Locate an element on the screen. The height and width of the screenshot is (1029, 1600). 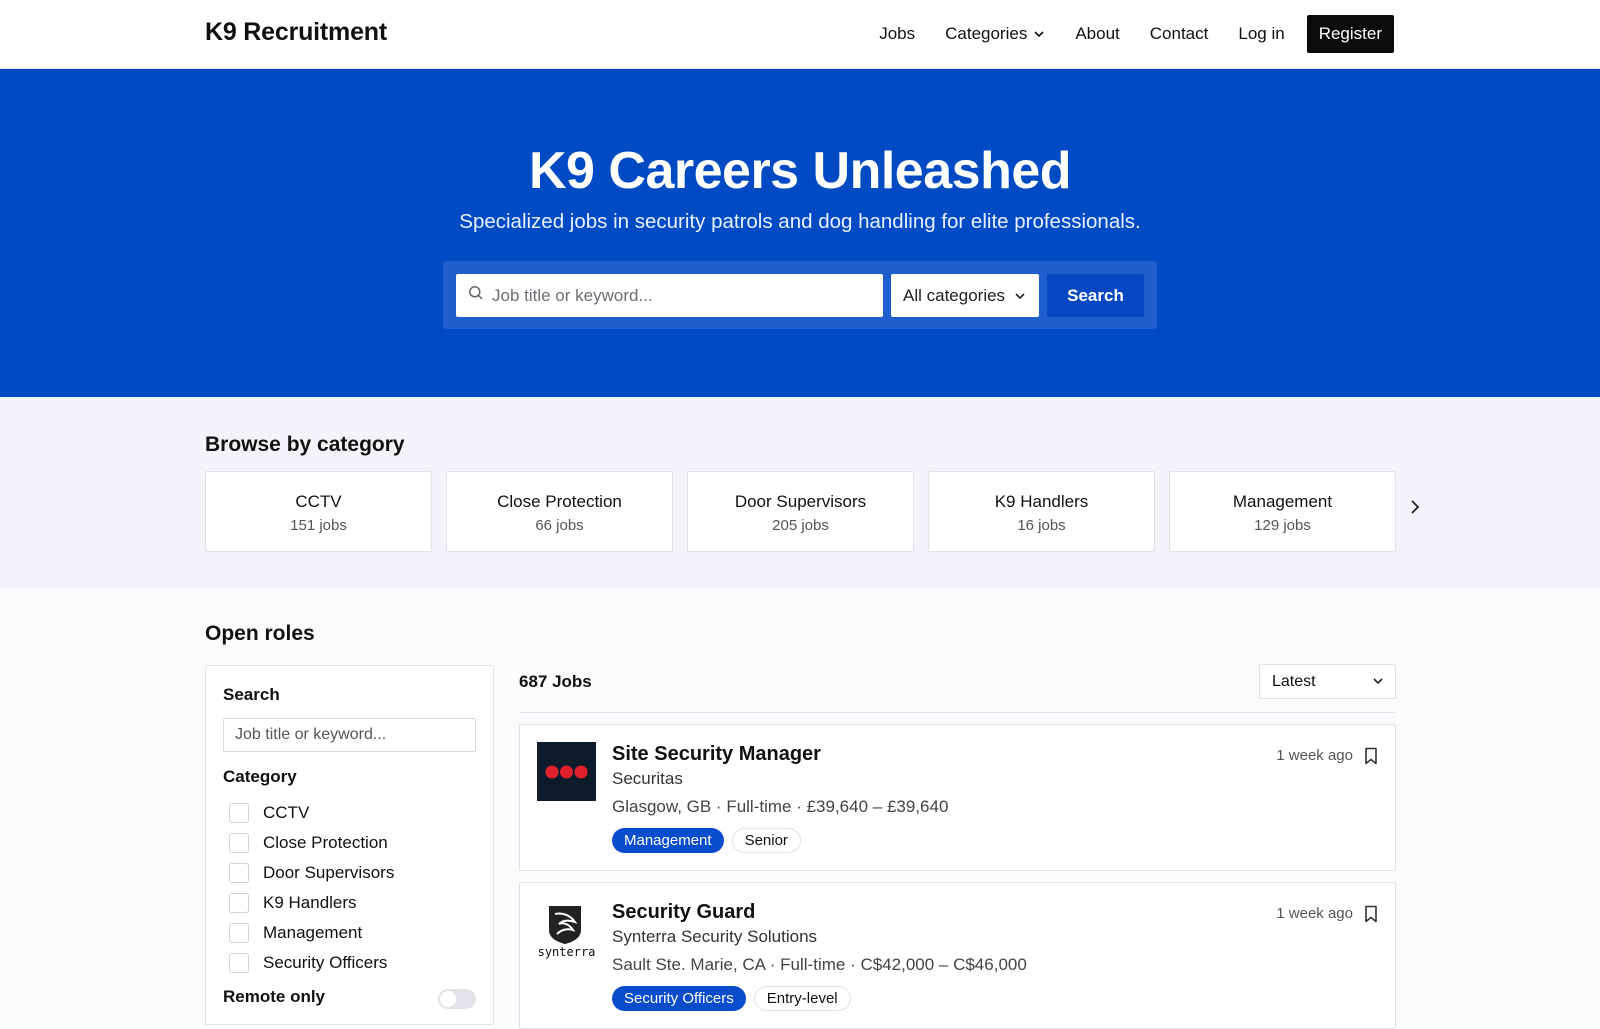
results-count: 687 Jobs is located at coordinates (555, 681).